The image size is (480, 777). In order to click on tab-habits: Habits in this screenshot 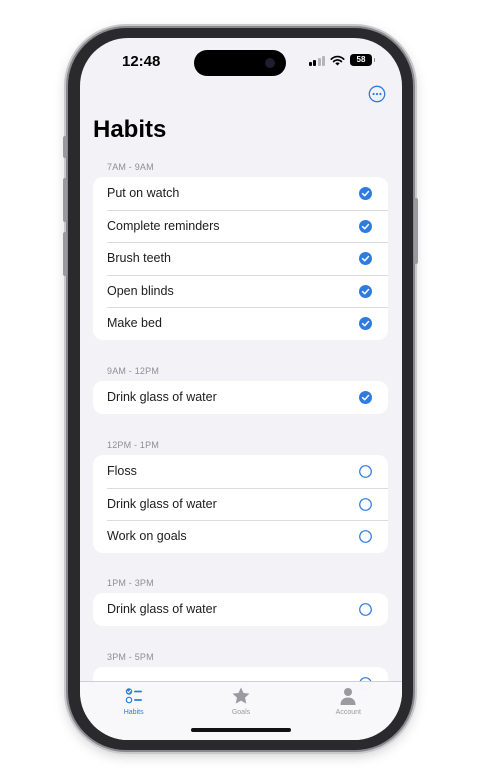, I will do `click(133, 711)`.